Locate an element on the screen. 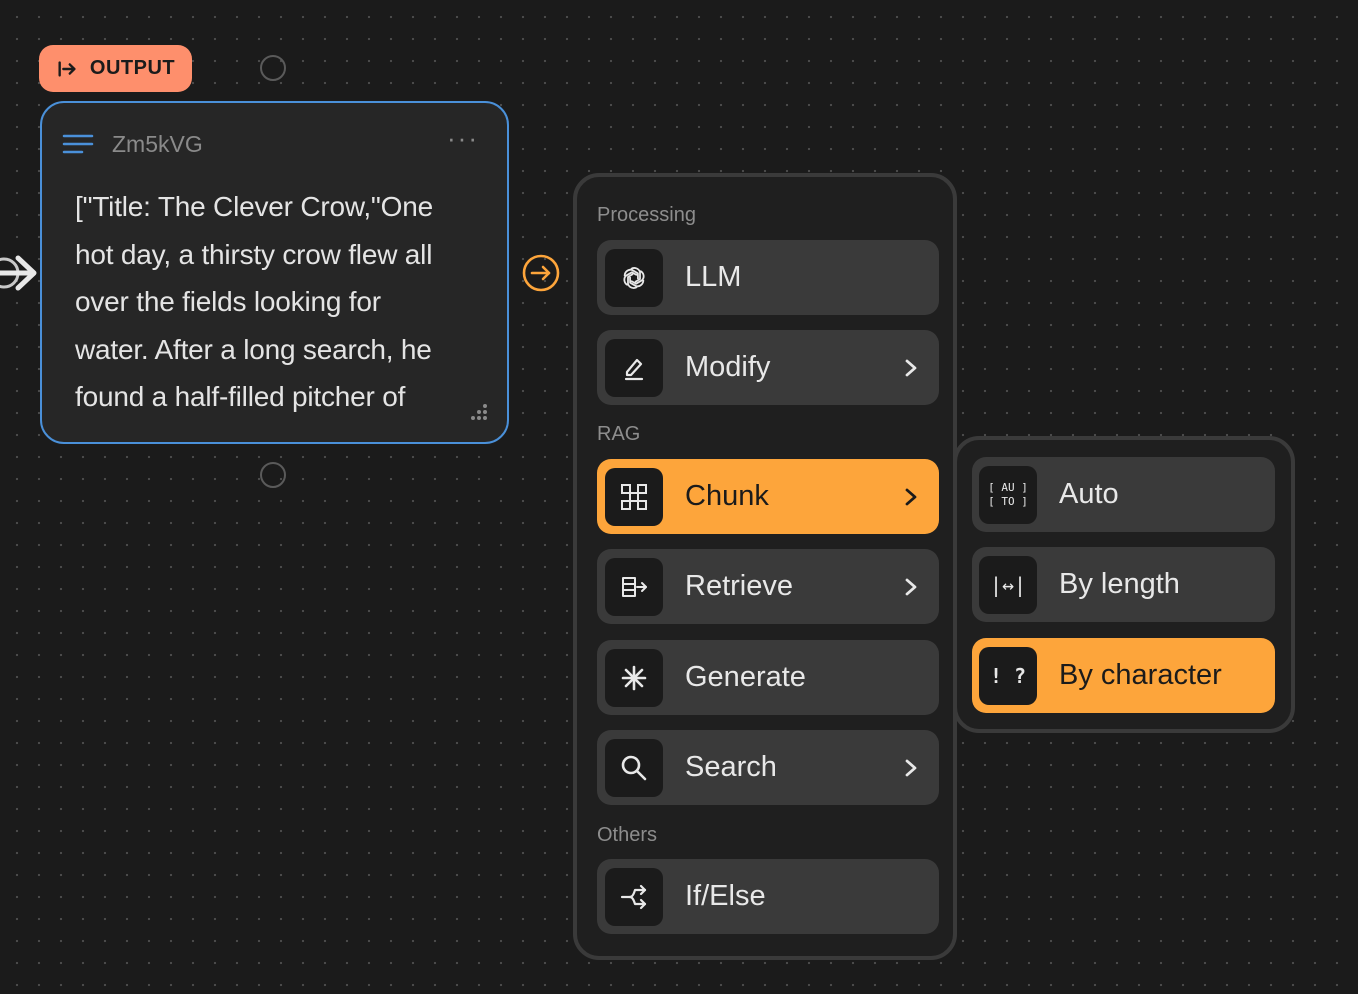 Image resolution: width=1358 pixels, height=994 pixels. node-header: Zm5kVG ··· is located at coordinates (270, 142).